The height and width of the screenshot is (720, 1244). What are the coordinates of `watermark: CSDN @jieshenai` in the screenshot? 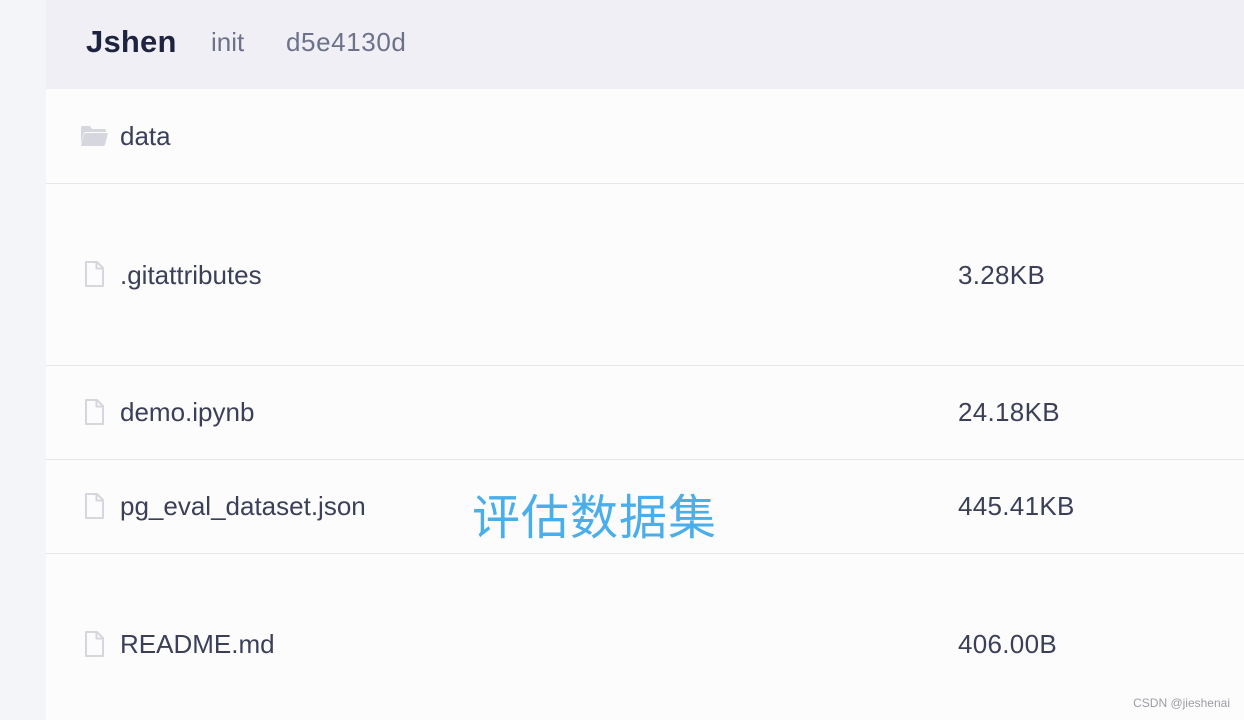 It's located at (1181, 703).